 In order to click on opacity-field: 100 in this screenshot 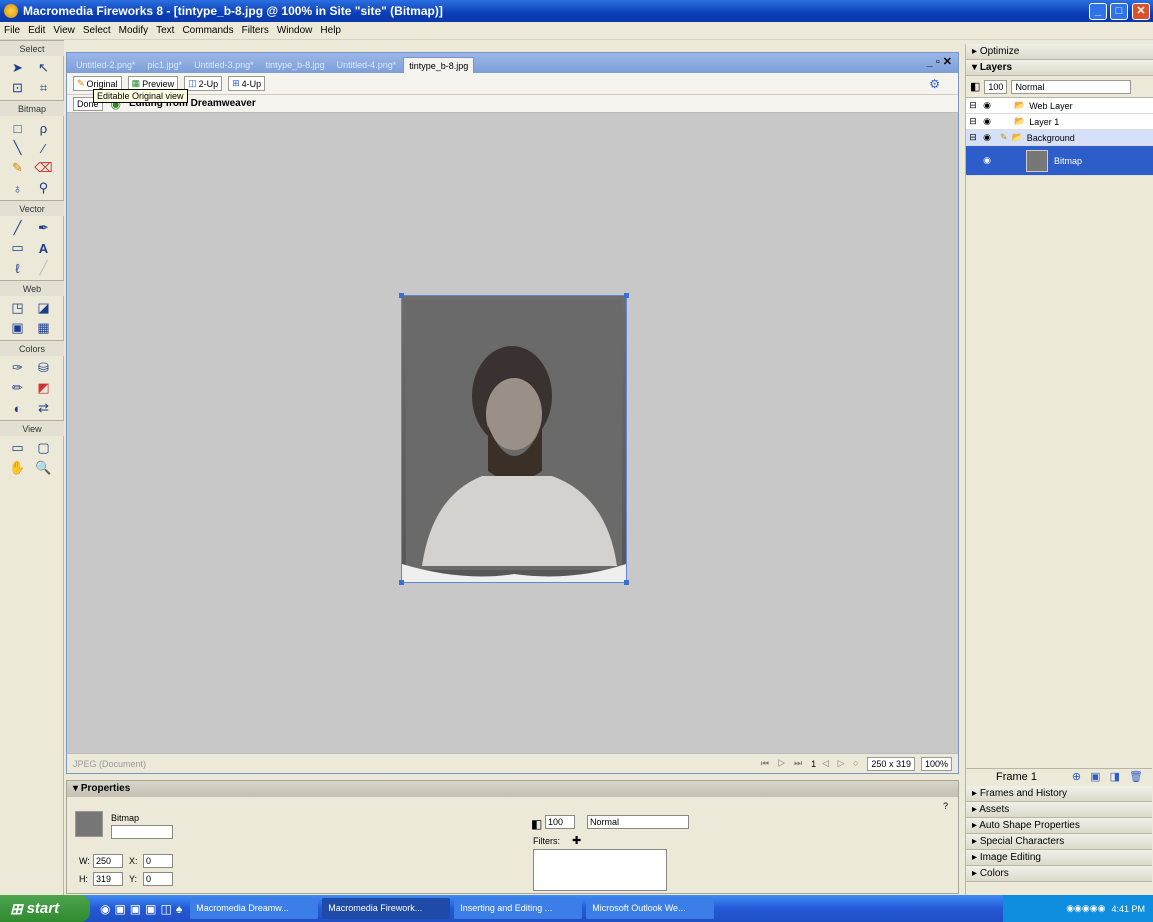, I will do `click(560, 822)`.